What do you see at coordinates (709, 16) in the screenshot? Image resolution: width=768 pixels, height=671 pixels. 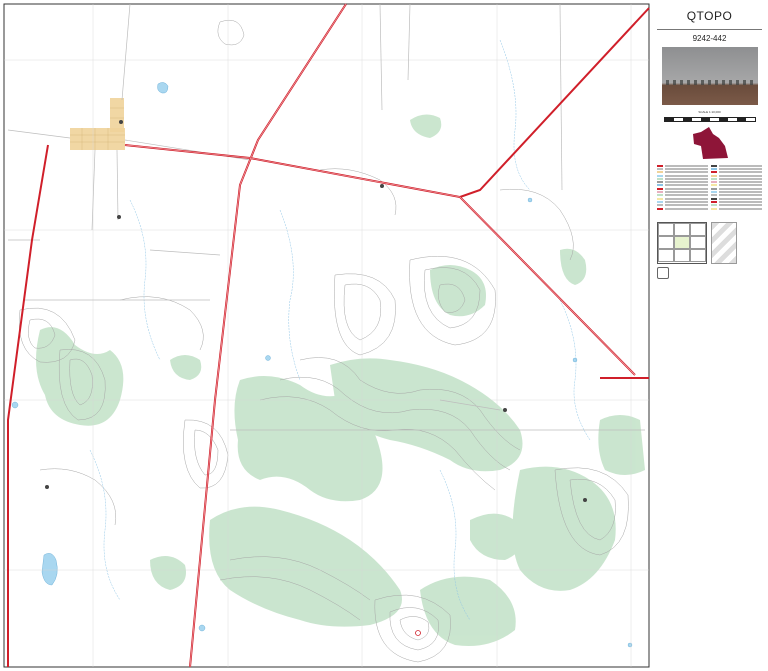 I see `map-title: QTOPO` at bounding box center [709, 16].